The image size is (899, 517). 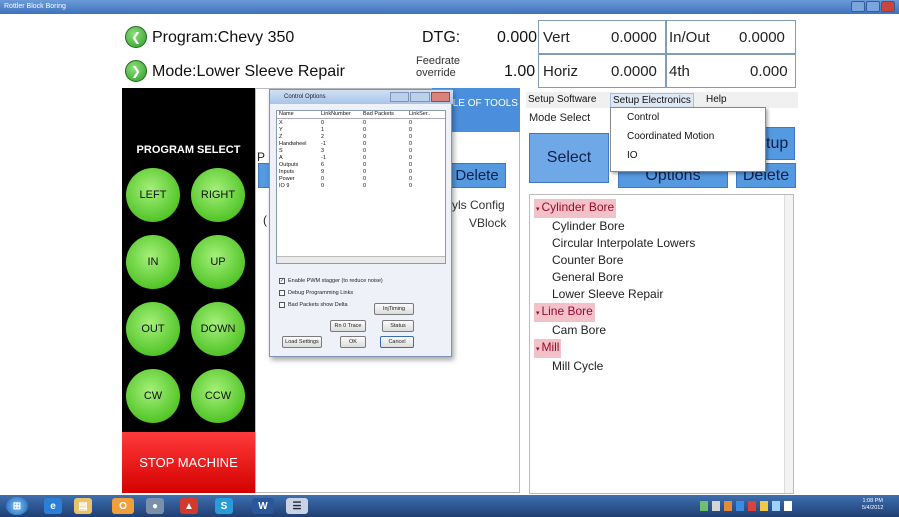 I want to click on tree-scrollbar, so click(x=788, y=344).